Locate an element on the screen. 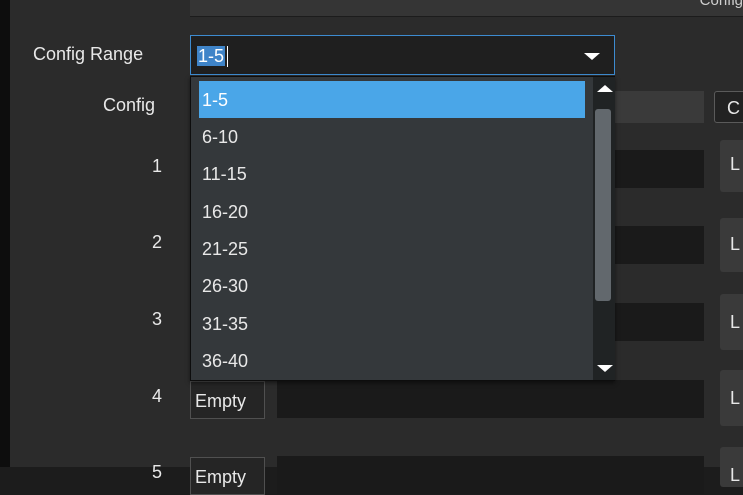 This screenshot has height=495, width=743. dropdown-option: 11-15 is located at coordinates (392, 173).